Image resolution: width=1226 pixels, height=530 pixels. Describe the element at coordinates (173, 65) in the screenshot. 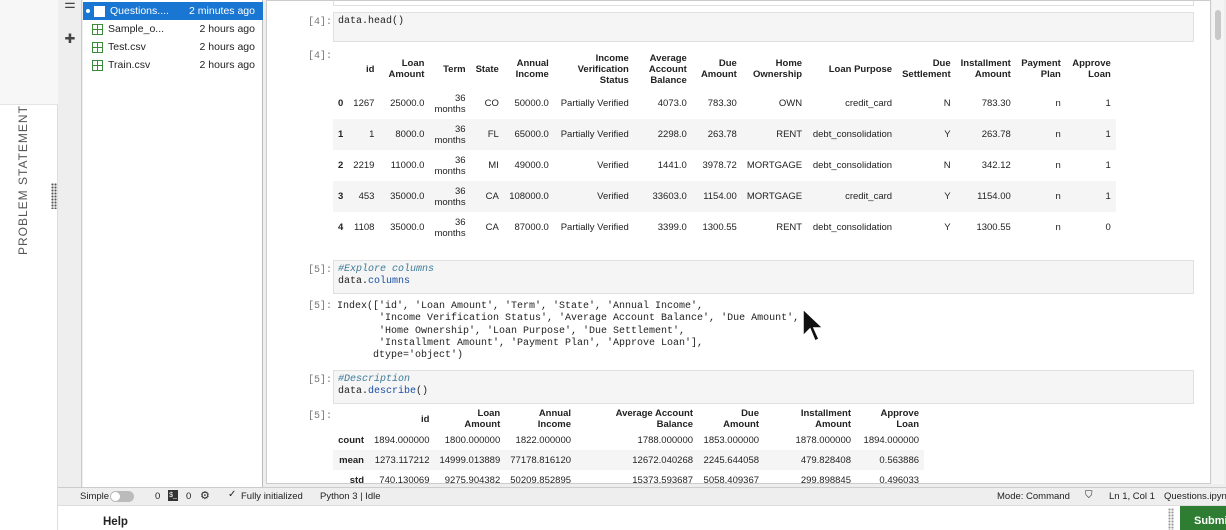

I see `file-item: Train.csv 2 hours ago` at that location.